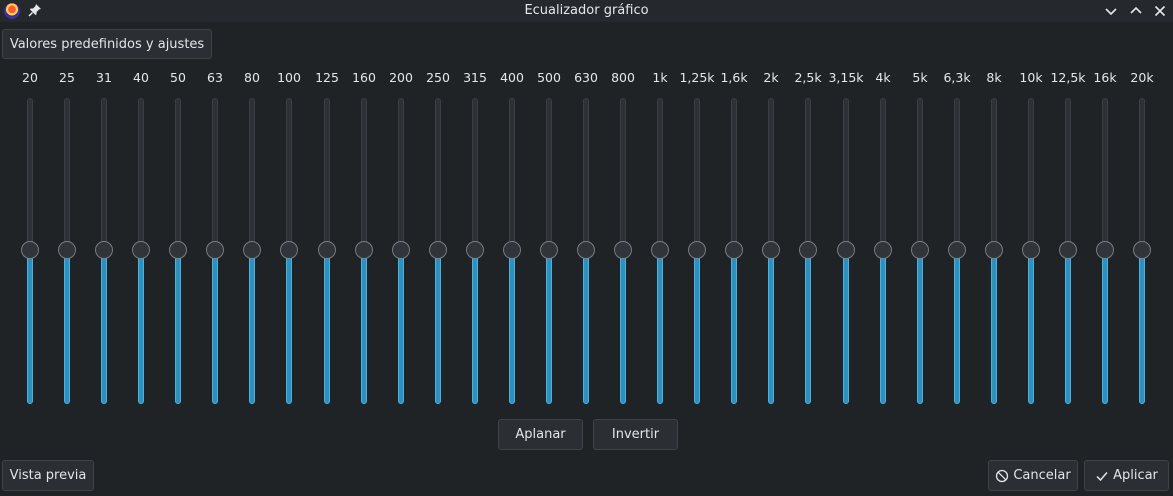 The image size is (1173, 496). What do you see at coordinates (1042, 475) in the screenshot?
I see `cancel-label: Cancelar` at bounding box center [1042, 475].